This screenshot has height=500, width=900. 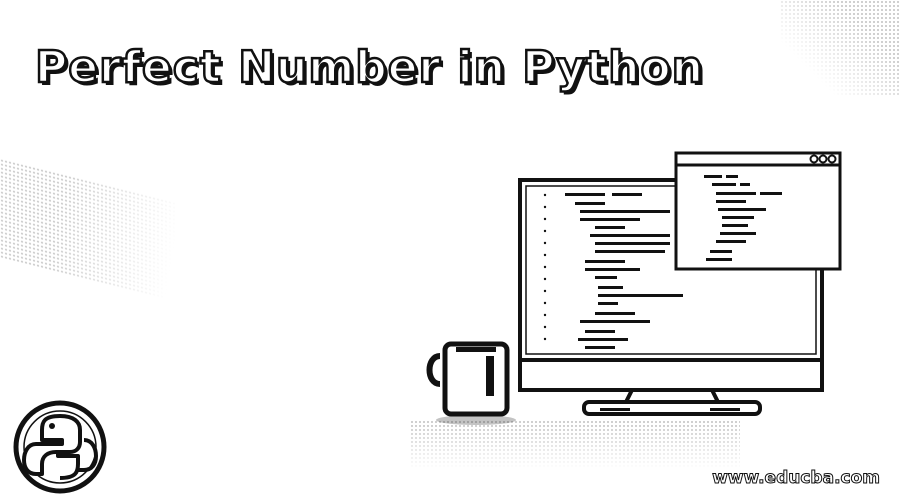 What do you see at coordinates (471, 383) in the screenshot?
I see `coffee-mug-icon` at bounding box center [471, 383].